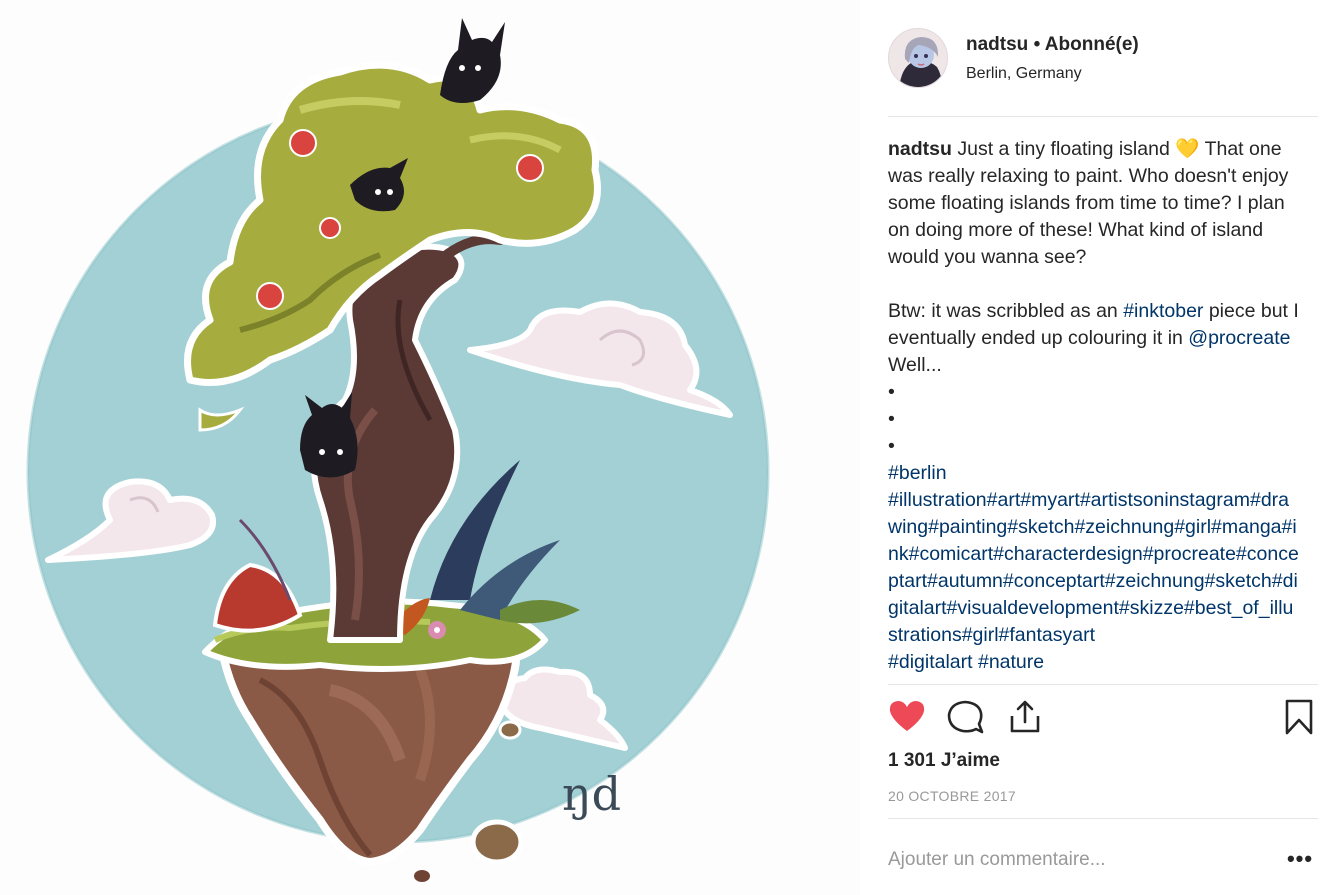 The height and width of the screenshot is (895, 1336). Describe the element at coordinates (472, 61) in the screenshot. I see `creature-top` at that location.